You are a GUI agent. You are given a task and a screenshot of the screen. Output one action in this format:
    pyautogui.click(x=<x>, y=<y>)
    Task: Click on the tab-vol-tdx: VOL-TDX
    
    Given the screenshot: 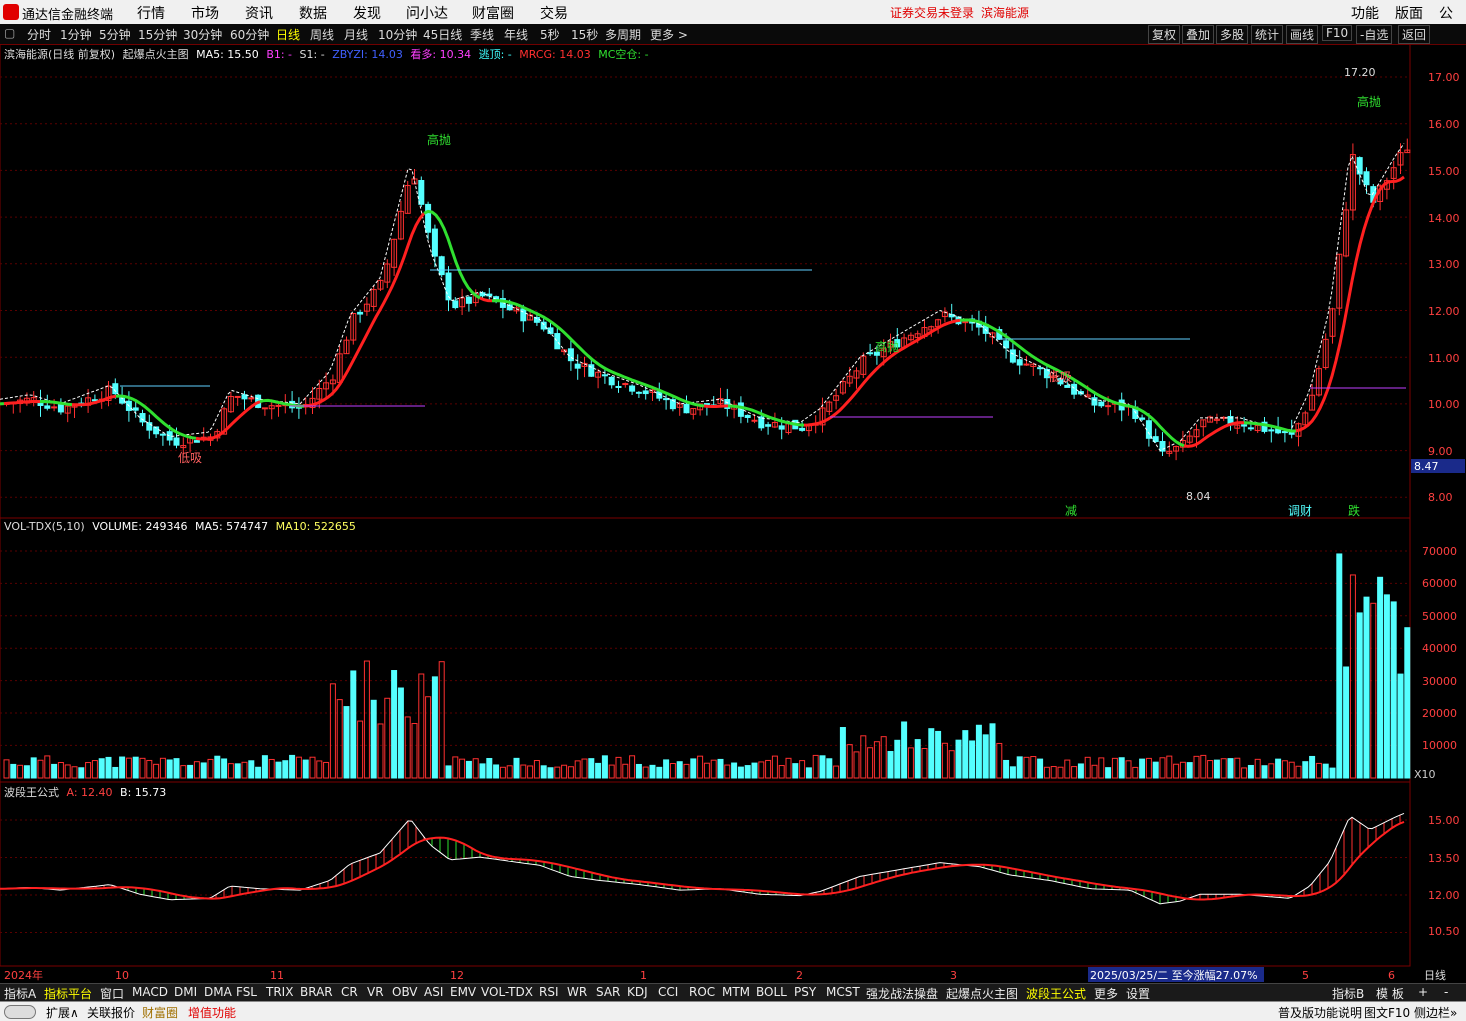 What is the action you would take?
    pyautogui.click(x=507, y=992)
    